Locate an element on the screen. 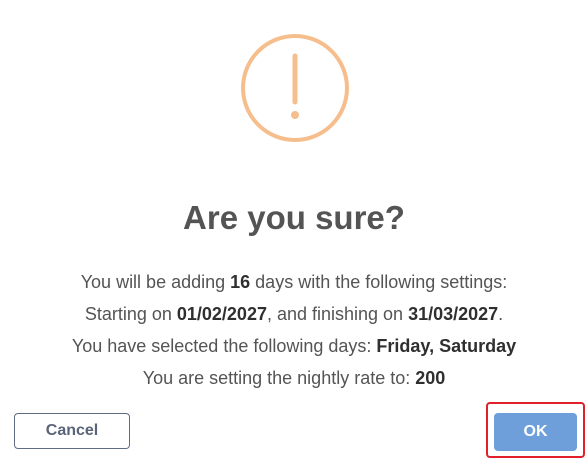 The width and height of the screenshot is (588, 462). selected-days: Friday, Saturday is located at coordinates (446, 346).